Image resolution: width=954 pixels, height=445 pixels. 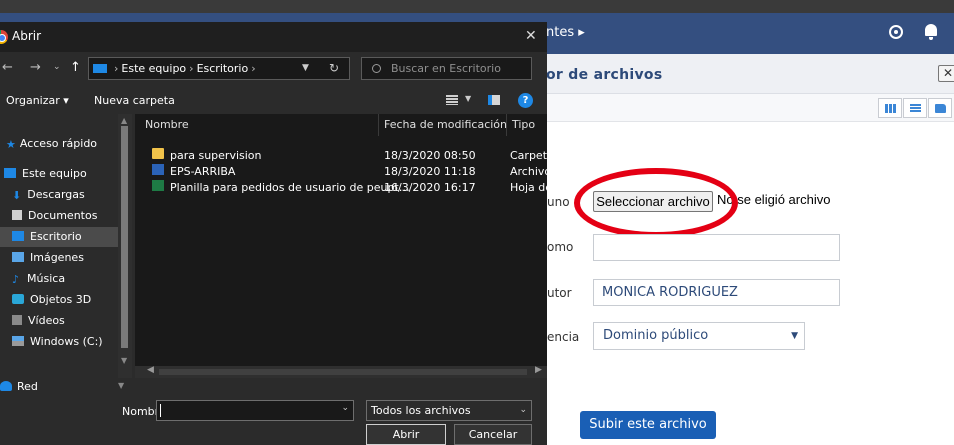 What do you see at coordinates (538, 370) in the screenshot?
I see `scroll-right-icon: ▶` at bounding box center [538, 370].